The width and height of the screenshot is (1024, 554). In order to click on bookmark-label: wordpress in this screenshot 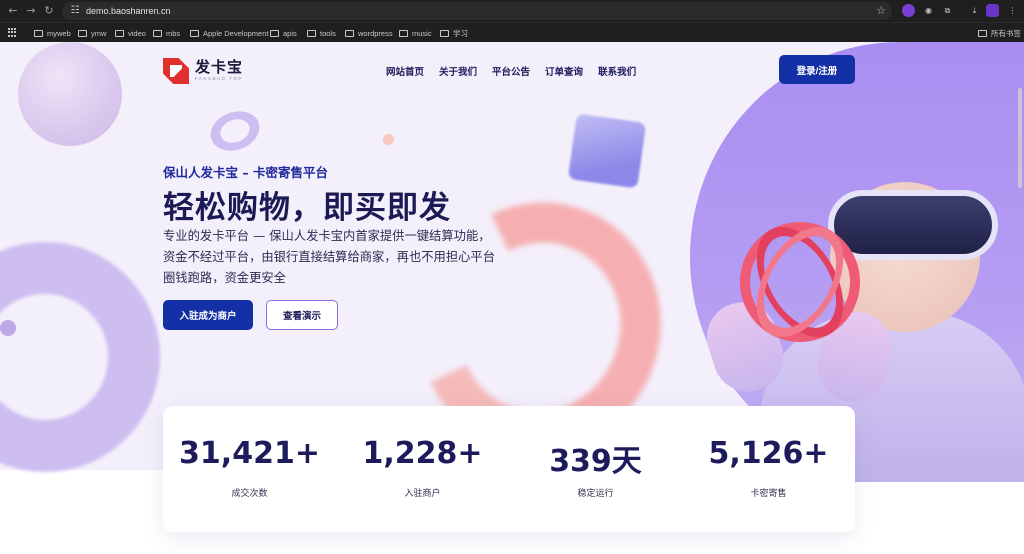, I will do `click(375, 33)`.